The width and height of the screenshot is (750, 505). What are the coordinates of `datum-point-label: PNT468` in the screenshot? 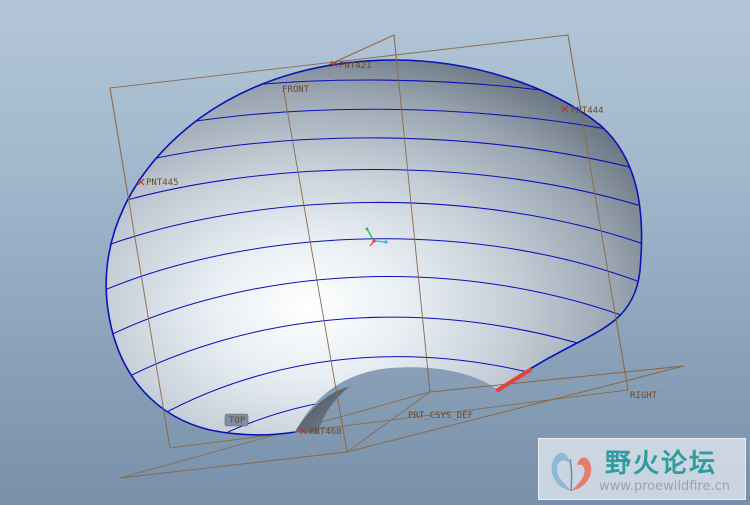 It's located at (325, 432).